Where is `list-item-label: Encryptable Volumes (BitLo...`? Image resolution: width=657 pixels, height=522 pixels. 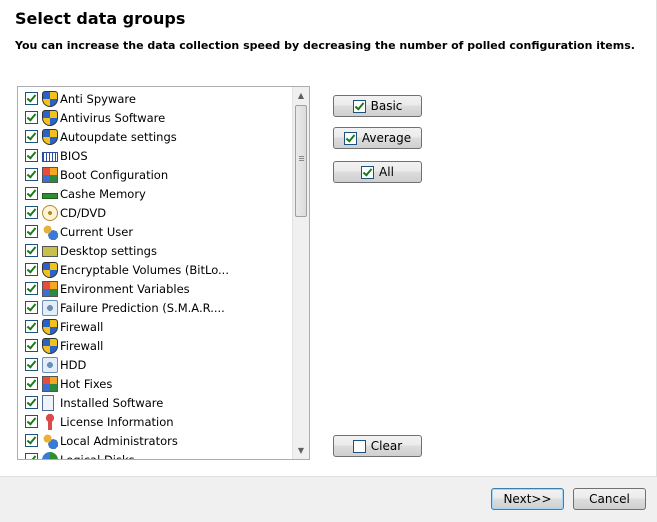 list-item-label: Encryptable Volumes (BitLo... is located at coordinates (144, 269).